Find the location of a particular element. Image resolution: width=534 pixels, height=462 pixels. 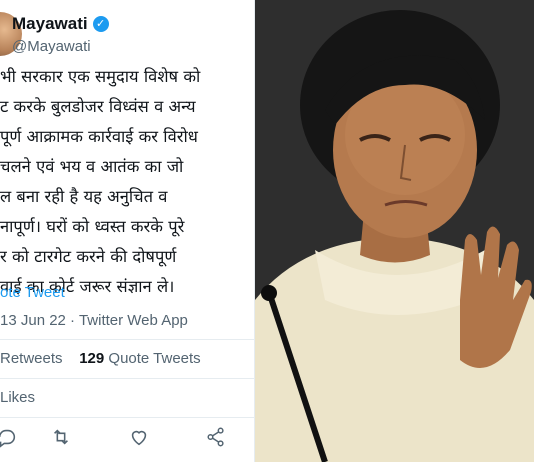

tweet-action-bar is located at coordinates (127, 438).